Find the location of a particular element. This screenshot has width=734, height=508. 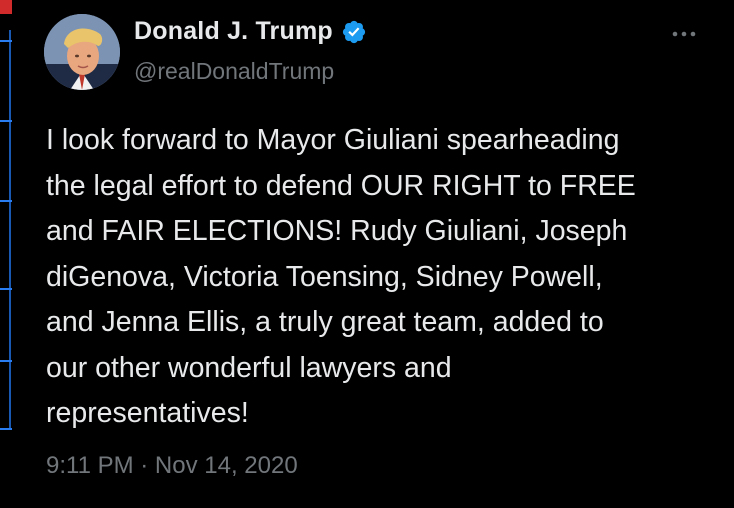

author-name-row: Donald J. Trump is located at coordinates (250, 31).